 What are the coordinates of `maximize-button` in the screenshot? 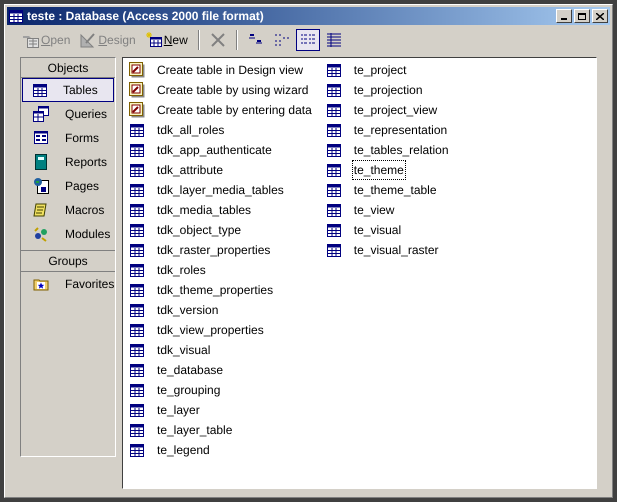 It's located at (582, 16).